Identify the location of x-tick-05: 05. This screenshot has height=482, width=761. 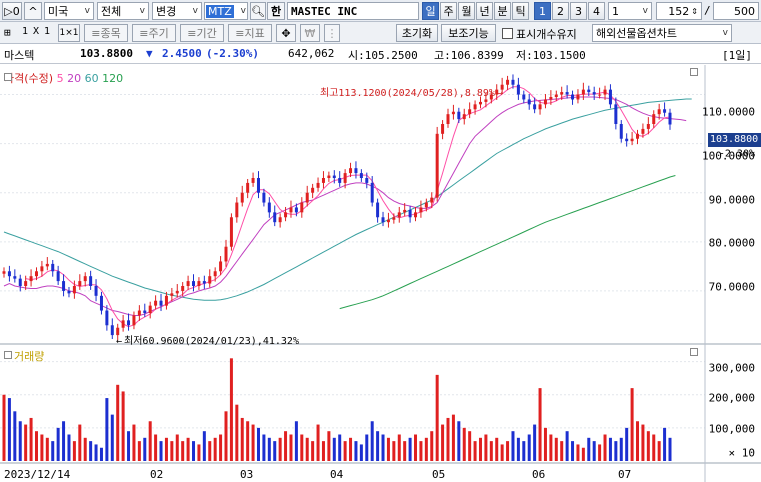
(439, 474).